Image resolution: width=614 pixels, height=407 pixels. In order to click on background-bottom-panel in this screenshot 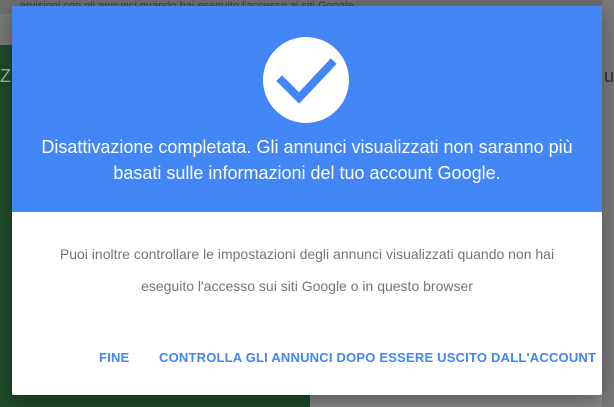, I will do `click(155, 401)`.